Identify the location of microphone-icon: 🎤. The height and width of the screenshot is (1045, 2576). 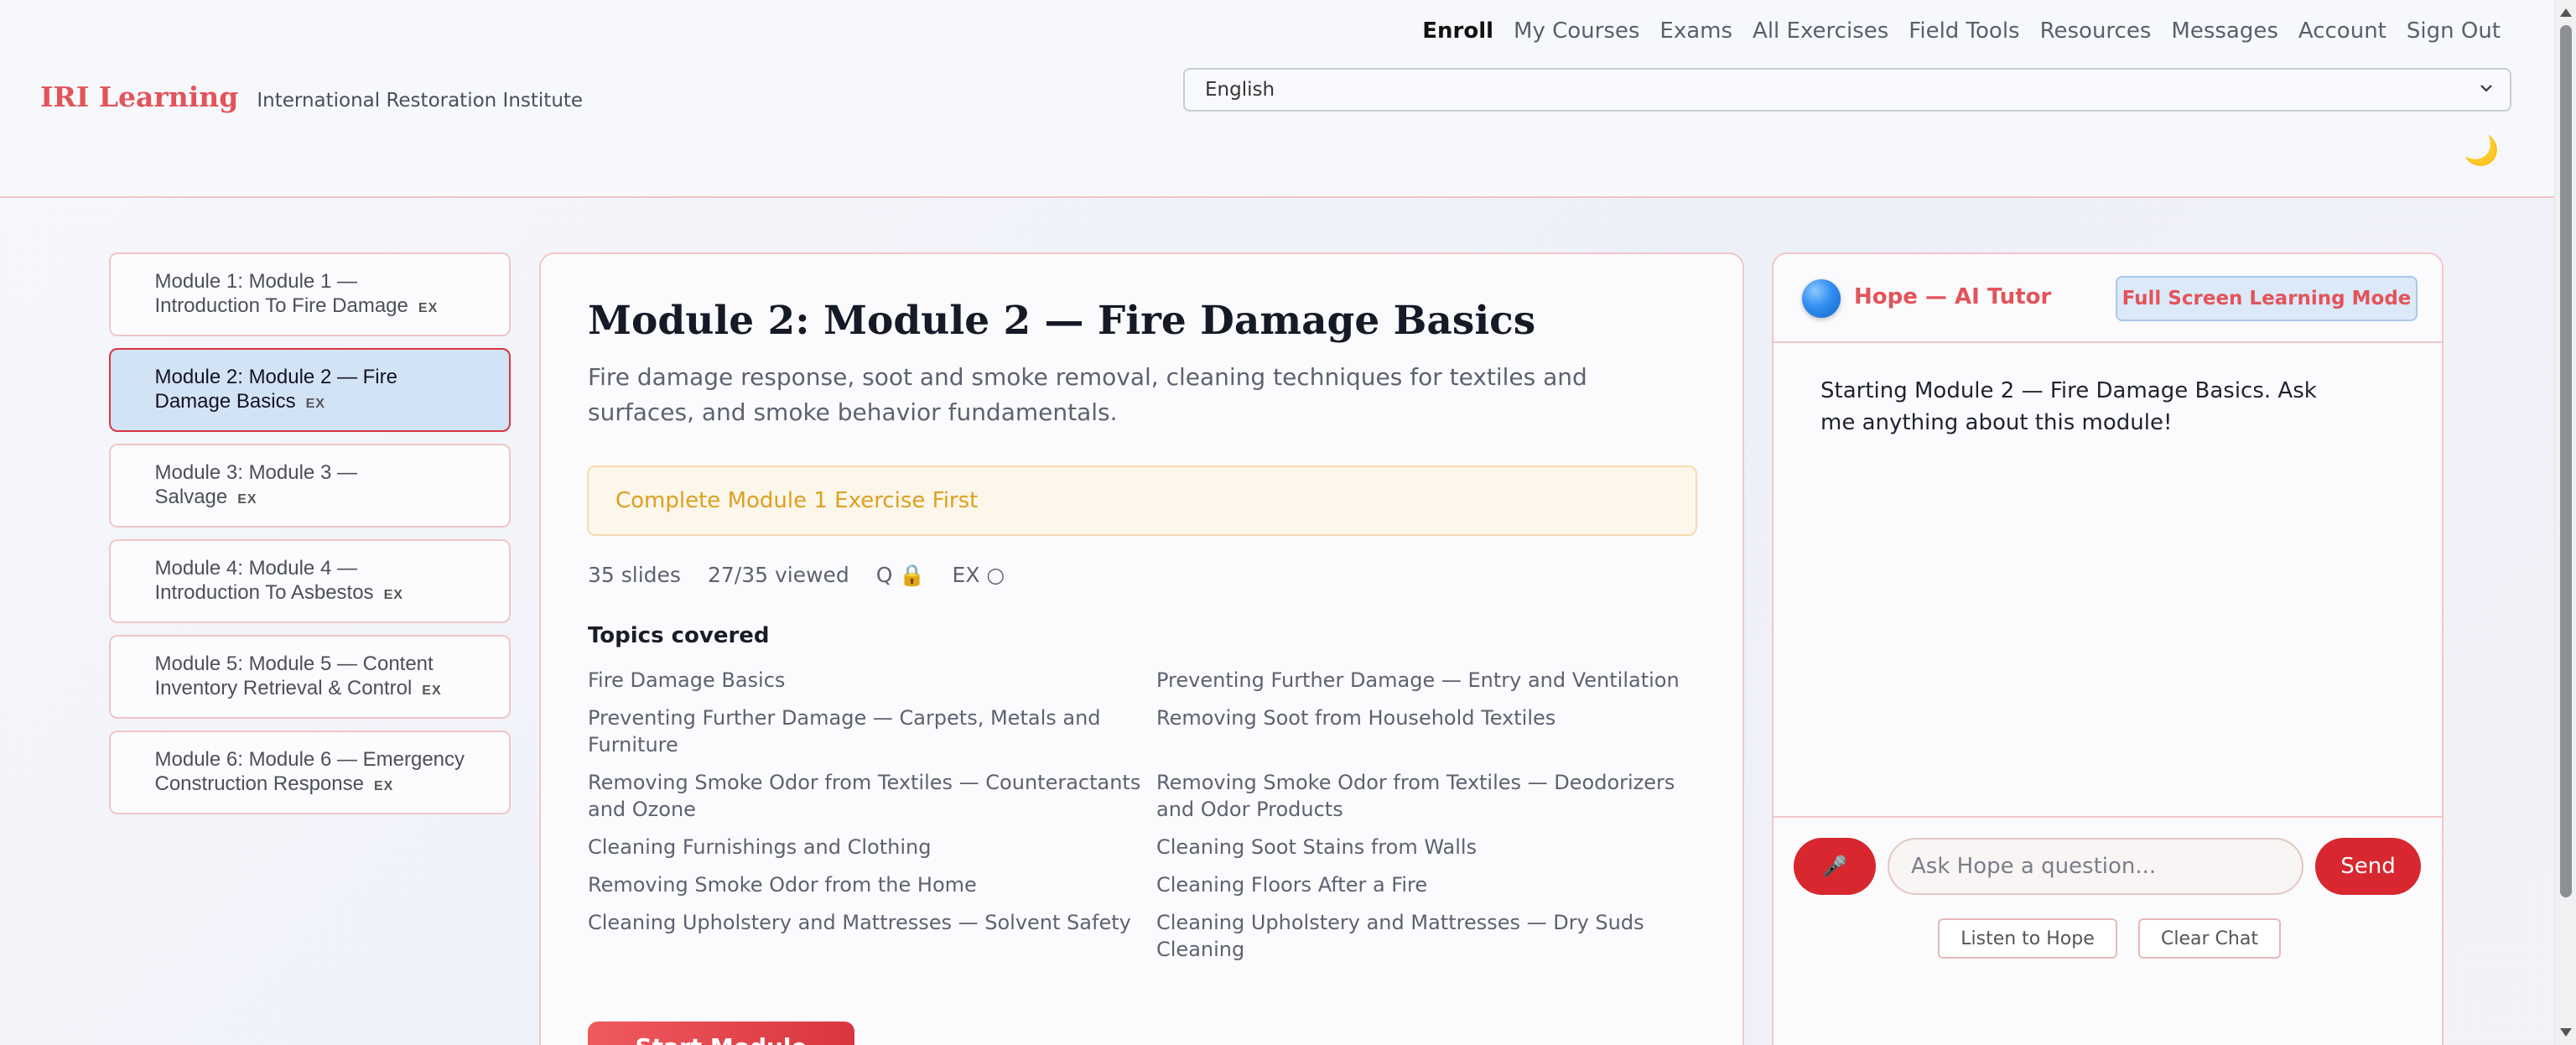
(1834, 866).